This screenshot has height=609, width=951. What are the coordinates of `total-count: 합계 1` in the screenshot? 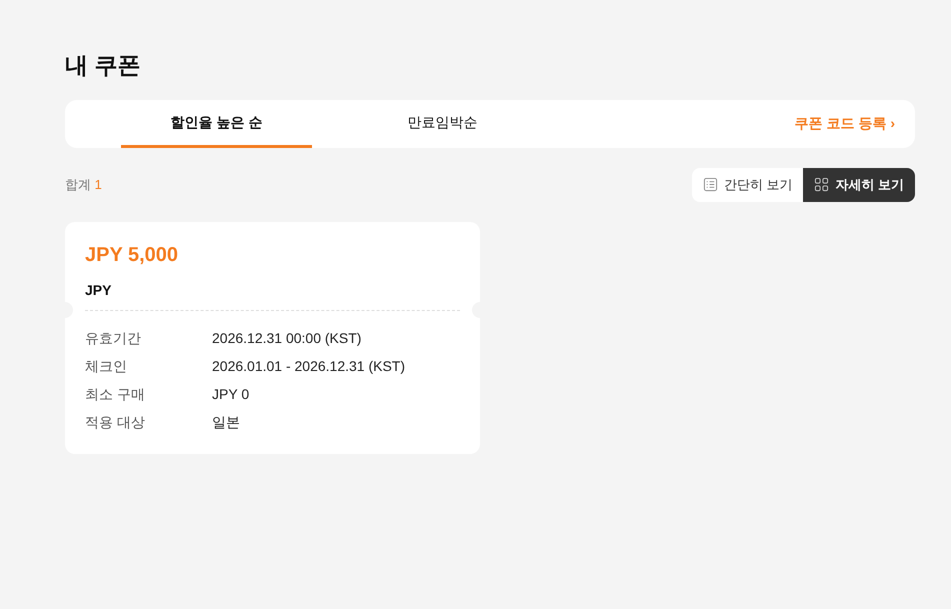 It's located at (83, 185).